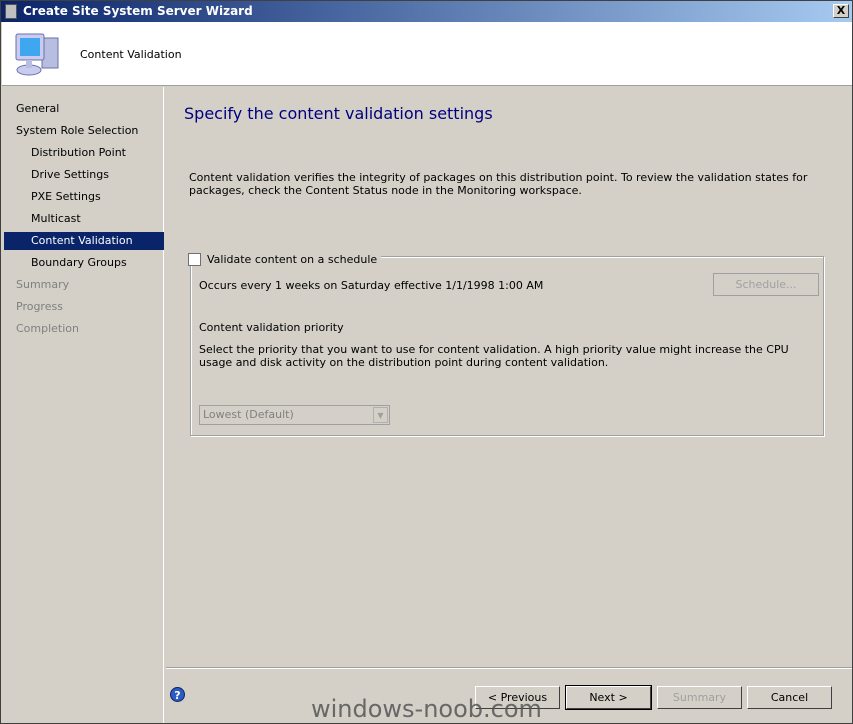  What do you see at coordinates (84, 329) in the screenshot?
I see `sidebar-item-completion: Completion` at bounding box center [84, 329].